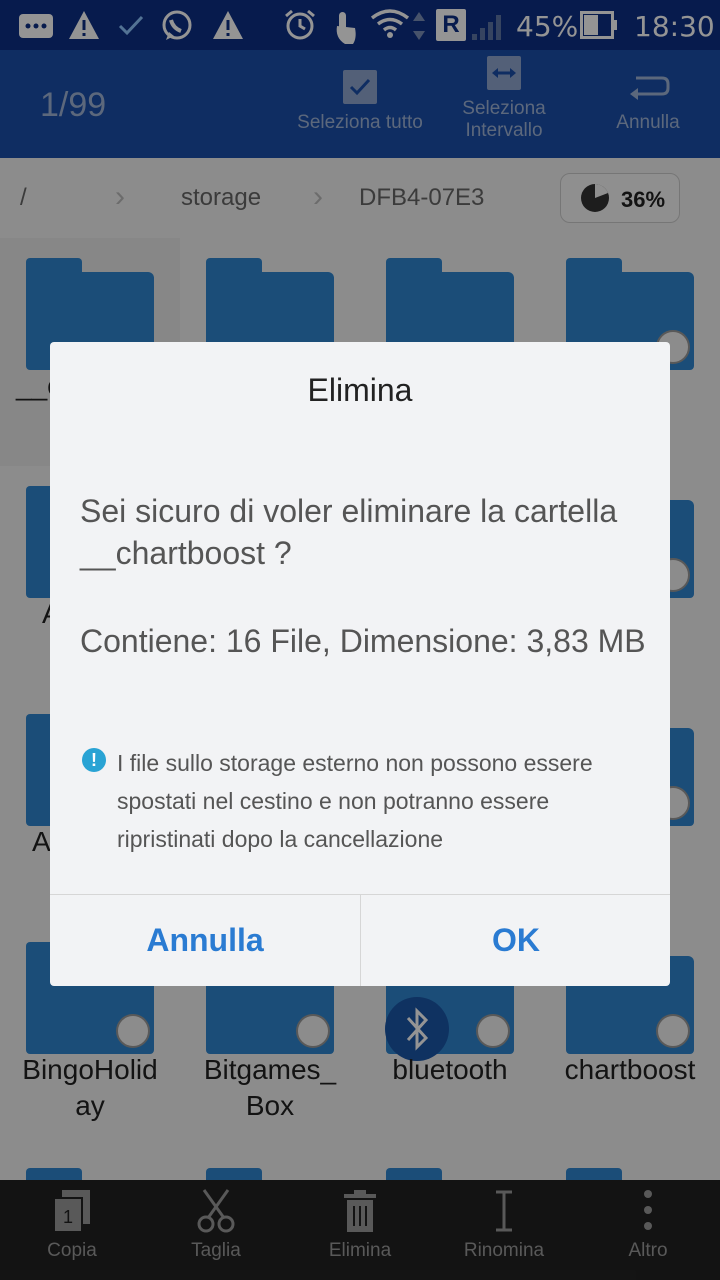 The image size is (720, 1280). What do you see at coordinates (360, 390) in the screenshot?
I see `dialog-title: Elimina` at bounding box center [360, 390].